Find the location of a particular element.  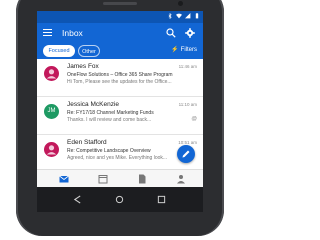

page-title: Inbox is located at coordinates (72, 33).